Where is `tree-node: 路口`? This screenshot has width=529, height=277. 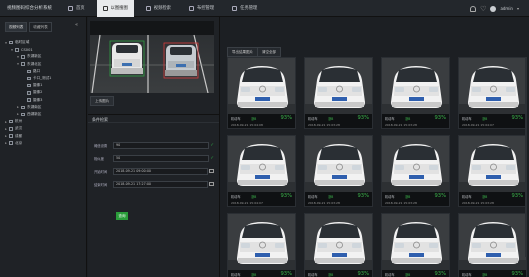
tree-node: 路口 is located at coordinates (43, 71).